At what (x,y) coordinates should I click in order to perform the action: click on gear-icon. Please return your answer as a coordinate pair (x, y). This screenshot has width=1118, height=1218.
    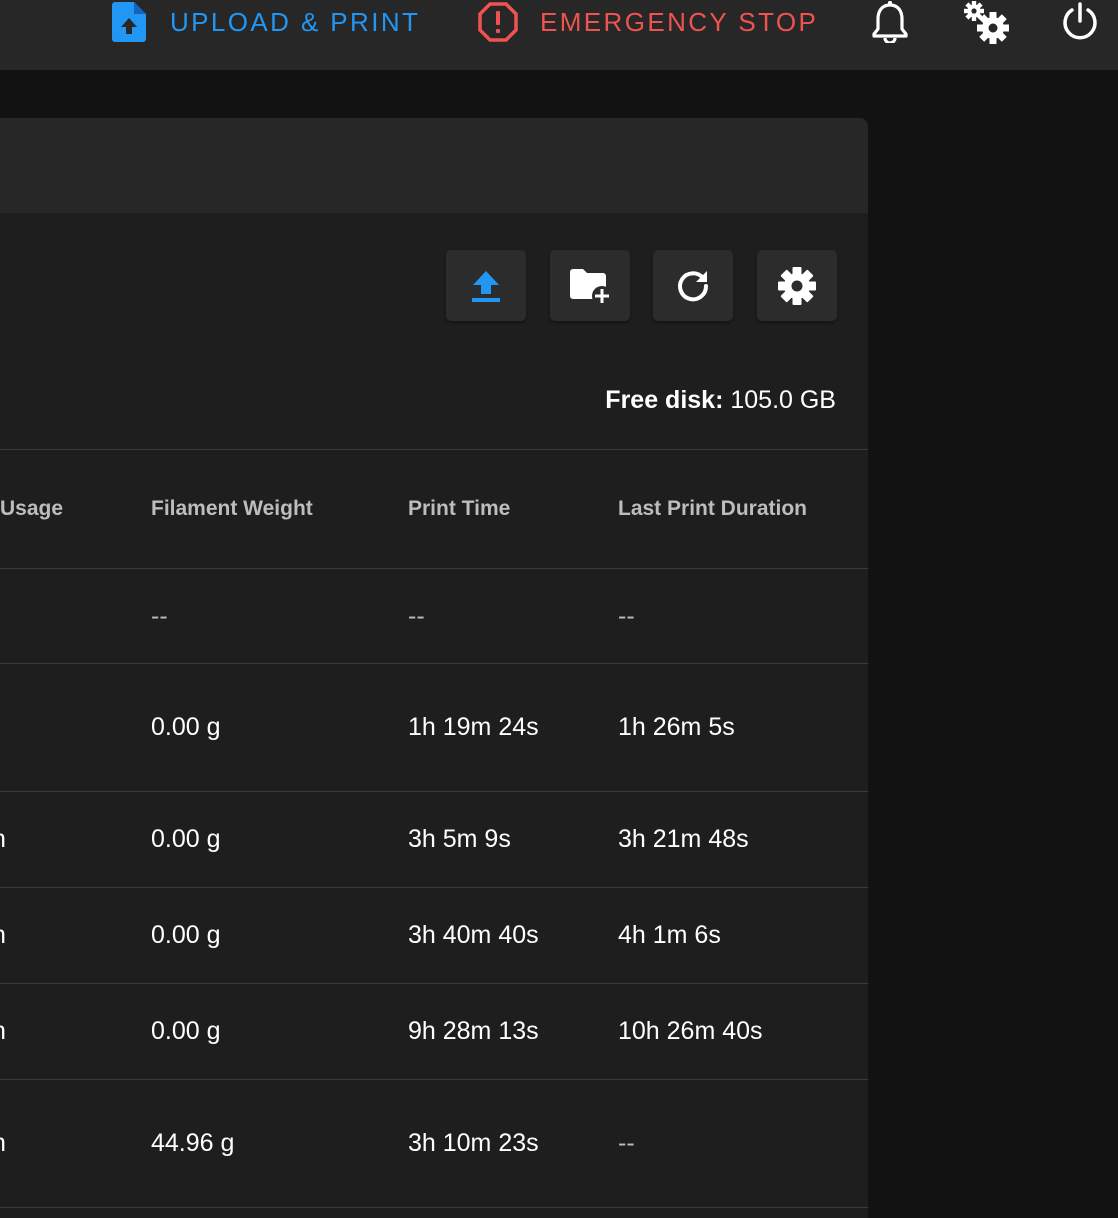
    Looking at the image, I should click on (797, 285).